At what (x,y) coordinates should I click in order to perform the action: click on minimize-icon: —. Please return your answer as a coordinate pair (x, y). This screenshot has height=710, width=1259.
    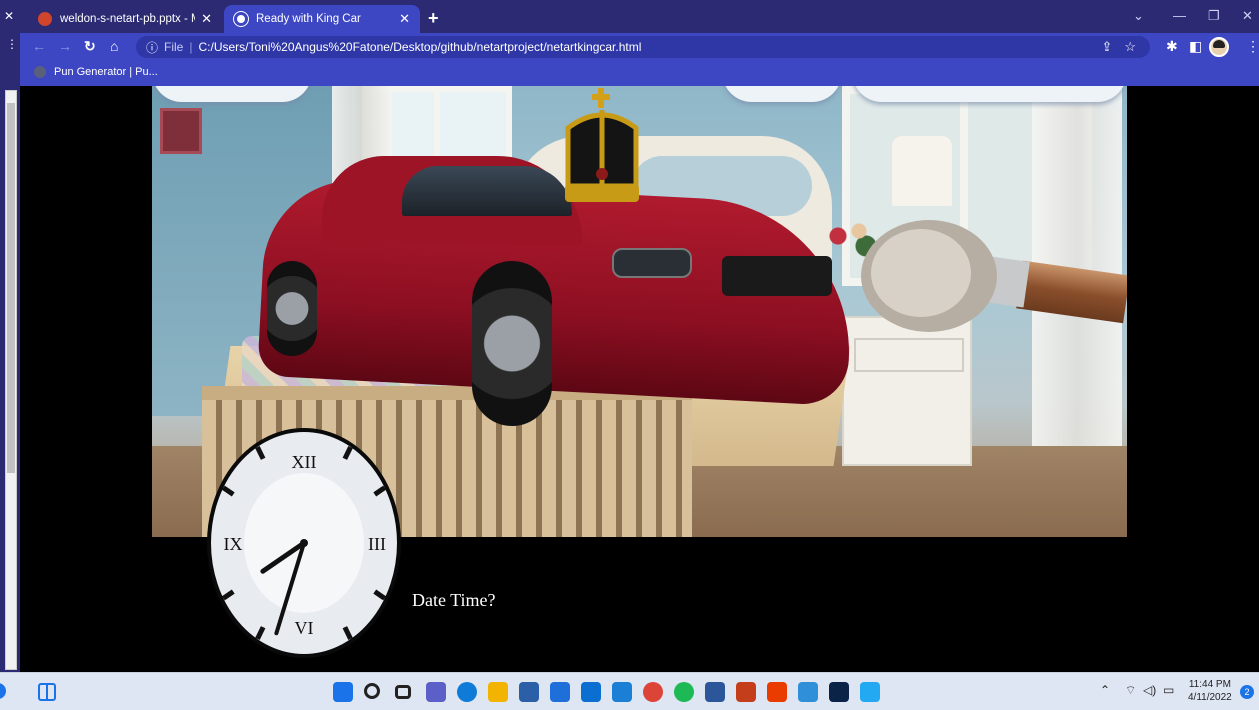
    Looking at the image, I should click on (1179, 15).